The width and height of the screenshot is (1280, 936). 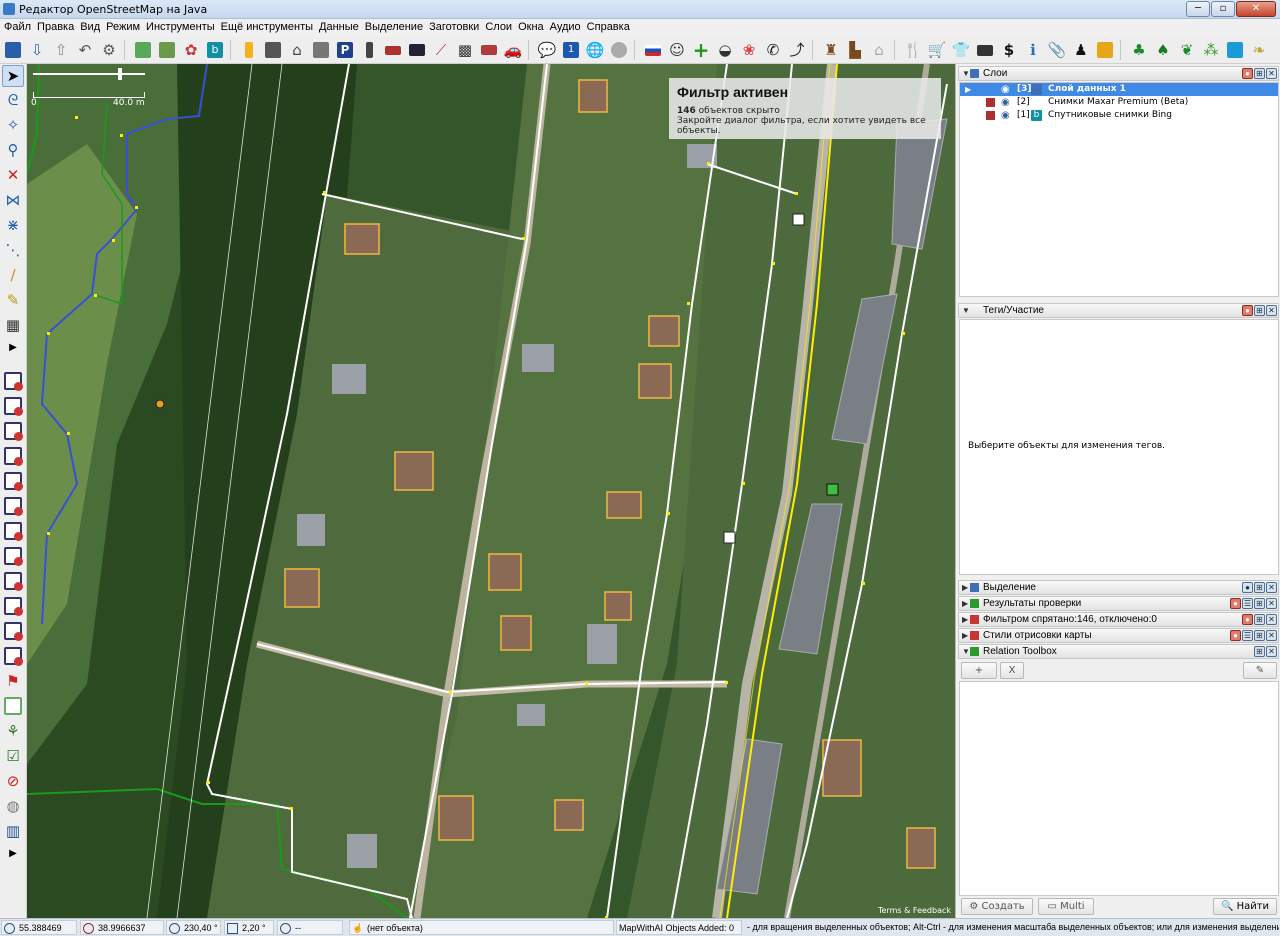 I want to click on preset-sign-icon, so click(x=417, y=50).